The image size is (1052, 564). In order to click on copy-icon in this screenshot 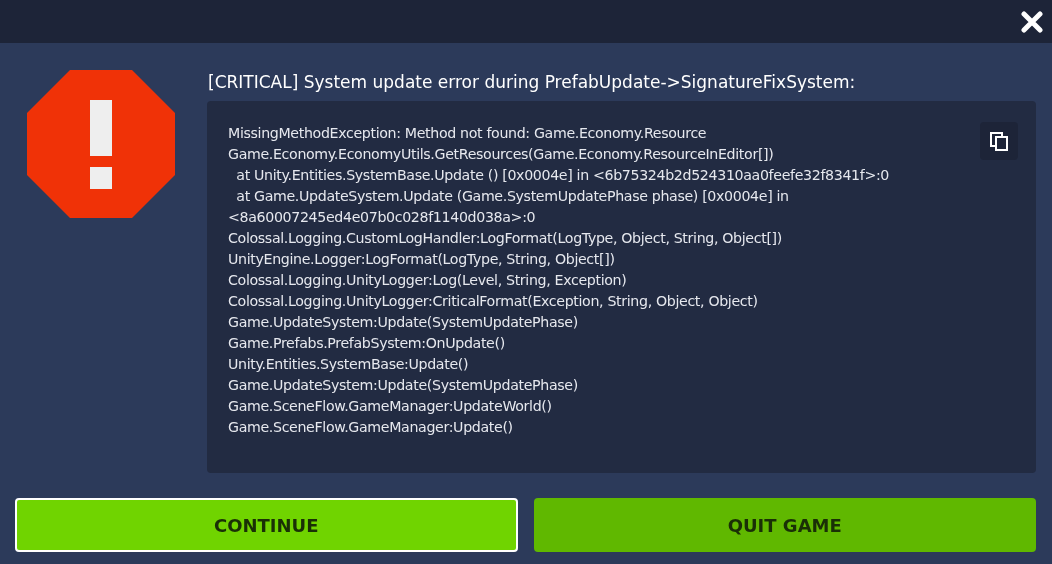, I will do `click(999, 141)`.